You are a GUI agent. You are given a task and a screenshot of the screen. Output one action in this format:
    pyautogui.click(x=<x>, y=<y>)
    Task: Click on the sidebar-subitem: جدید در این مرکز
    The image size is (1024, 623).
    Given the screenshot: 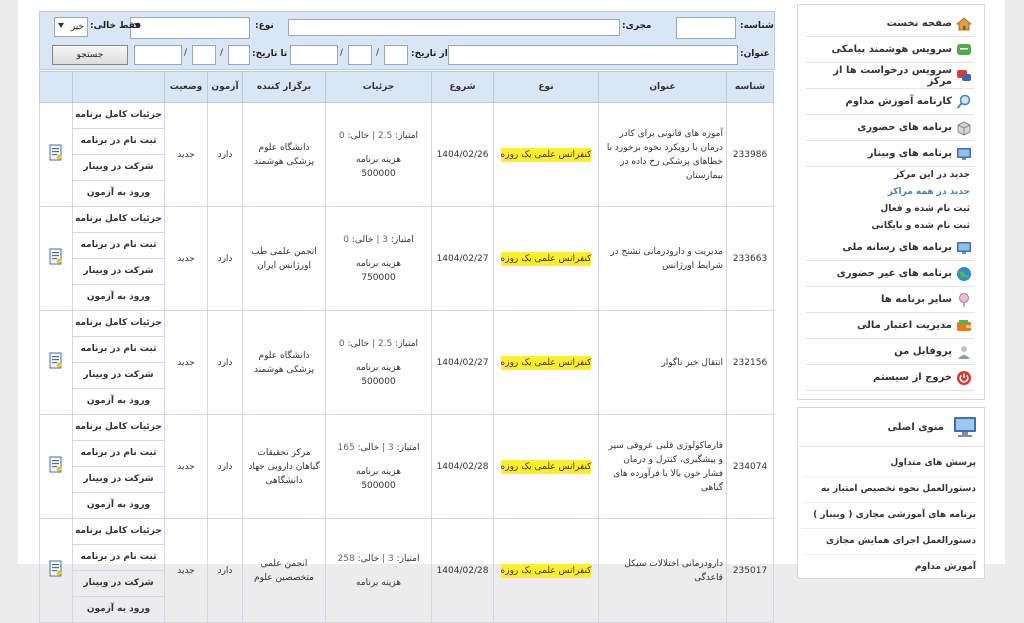 What is the action you would take?
    pyautogui.click(x=890, y=175)
    